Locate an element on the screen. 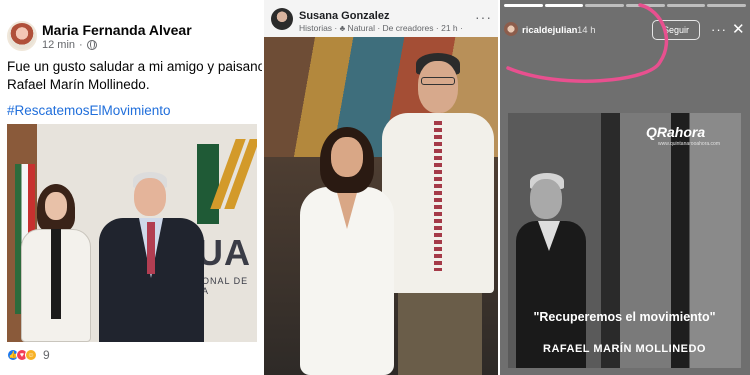 The height and width of the screenshot is (375, 750). close-icon: ✕ is located at coordinates (738, 29).